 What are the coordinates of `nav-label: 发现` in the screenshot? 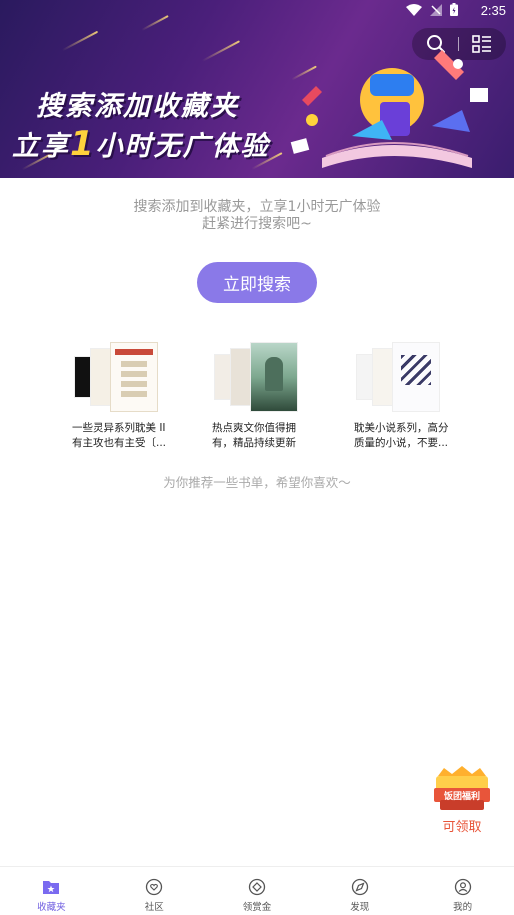 It's located at (360, 907).